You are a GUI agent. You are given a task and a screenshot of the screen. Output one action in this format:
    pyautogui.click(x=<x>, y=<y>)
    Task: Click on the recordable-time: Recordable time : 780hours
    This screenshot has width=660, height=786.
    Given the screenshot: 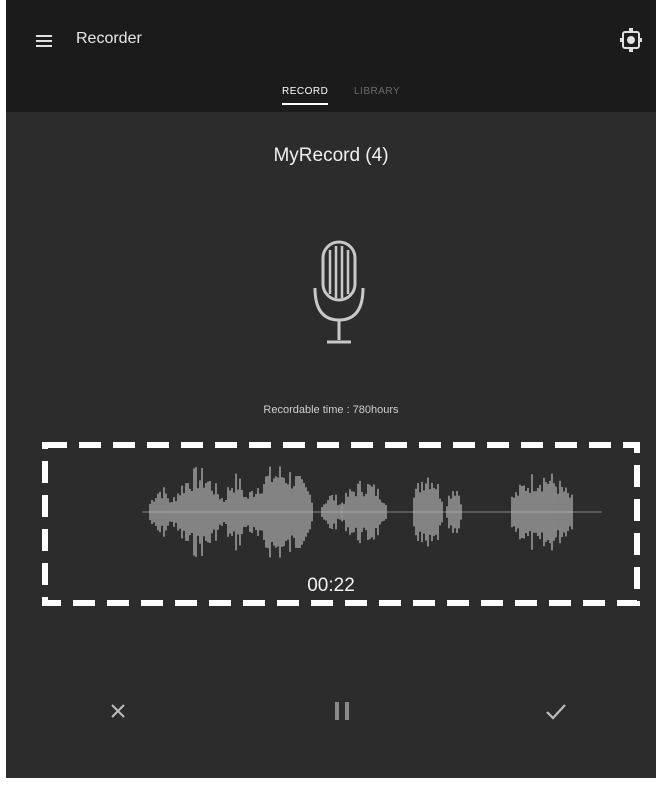 What is the action you would take?
    pyautogui.click(x=331, y=410)
    